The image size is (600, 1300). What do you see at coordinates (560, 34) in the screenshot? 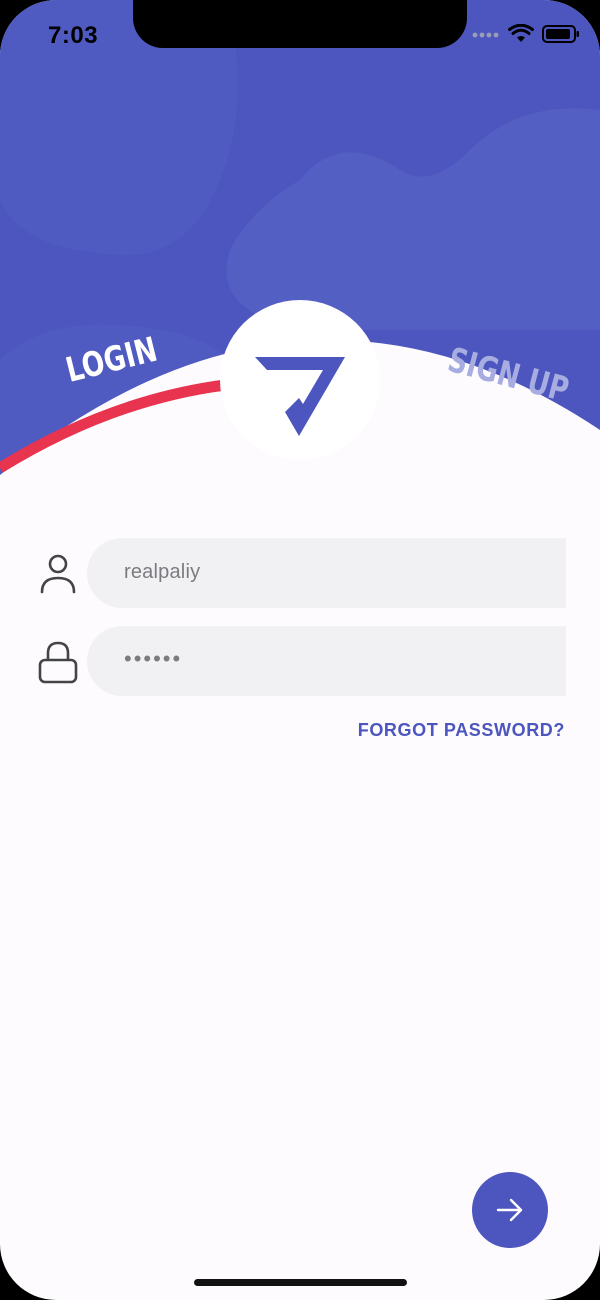
I see `battery-icon` at bounding box center [560, 34].